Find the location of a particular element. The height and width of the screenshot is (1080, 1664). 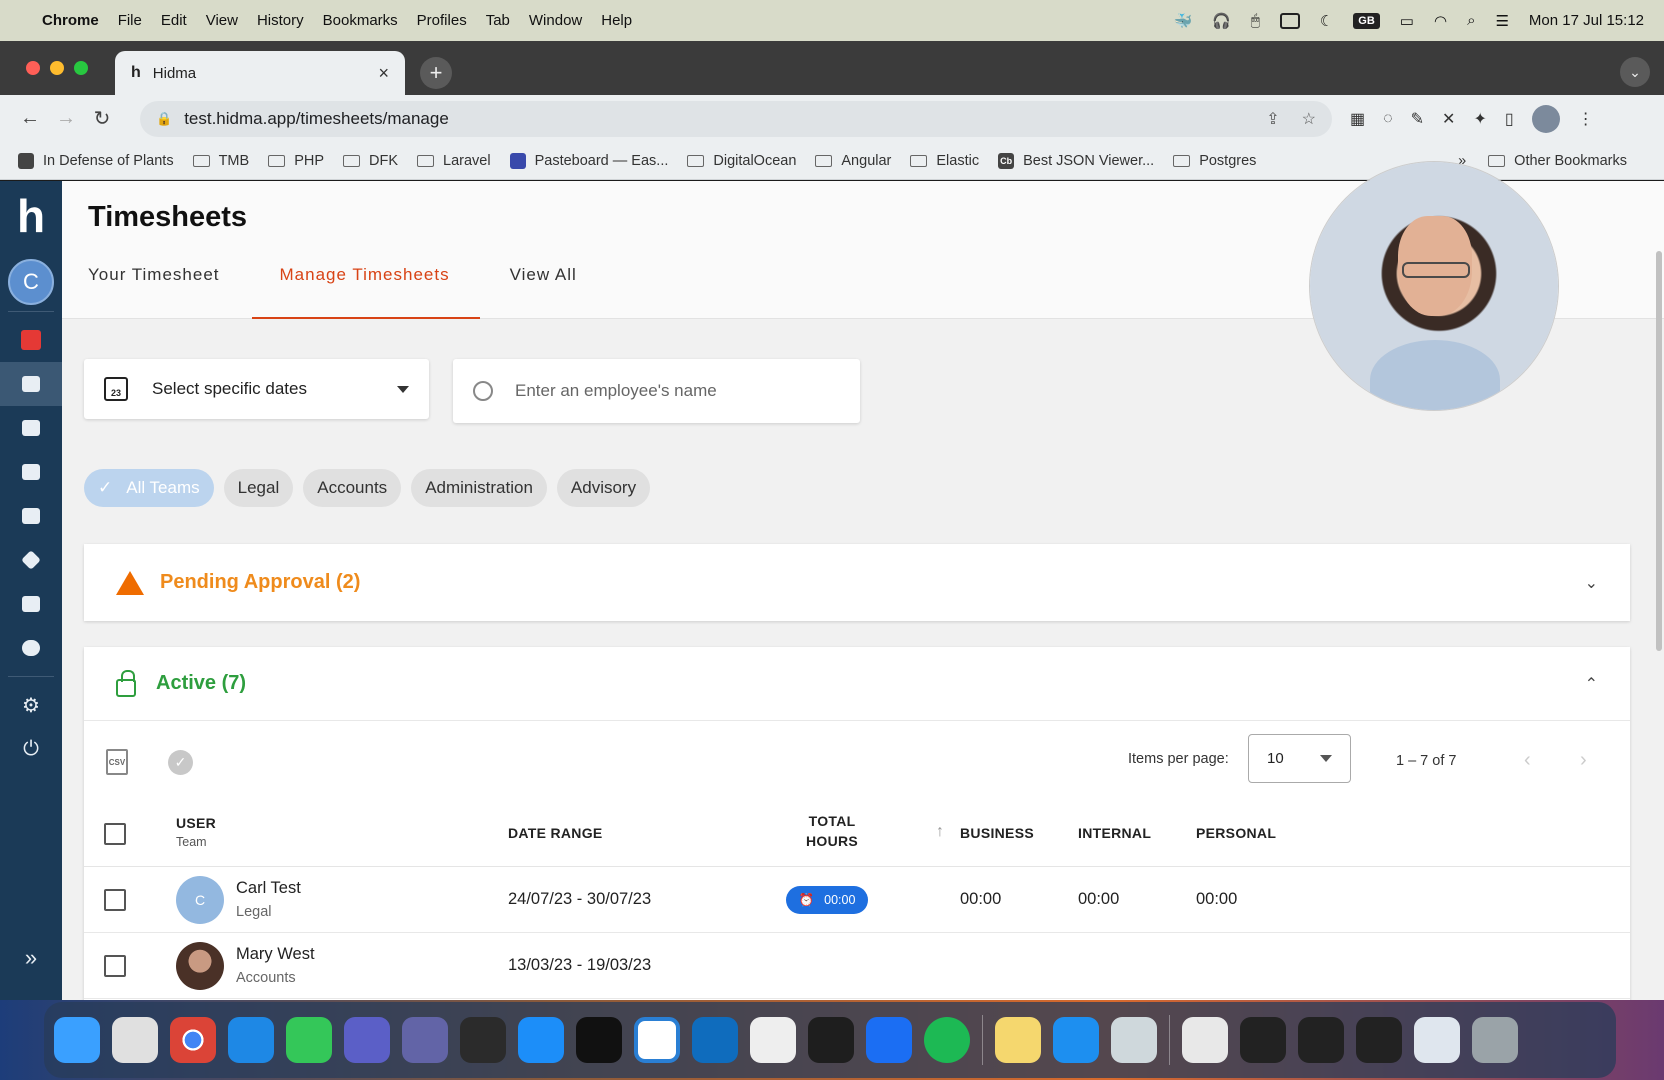

address-bar: 🔒 test.hidma.app/timesheets/manage ⇪ ☆ is located at coordinates (736, 118).